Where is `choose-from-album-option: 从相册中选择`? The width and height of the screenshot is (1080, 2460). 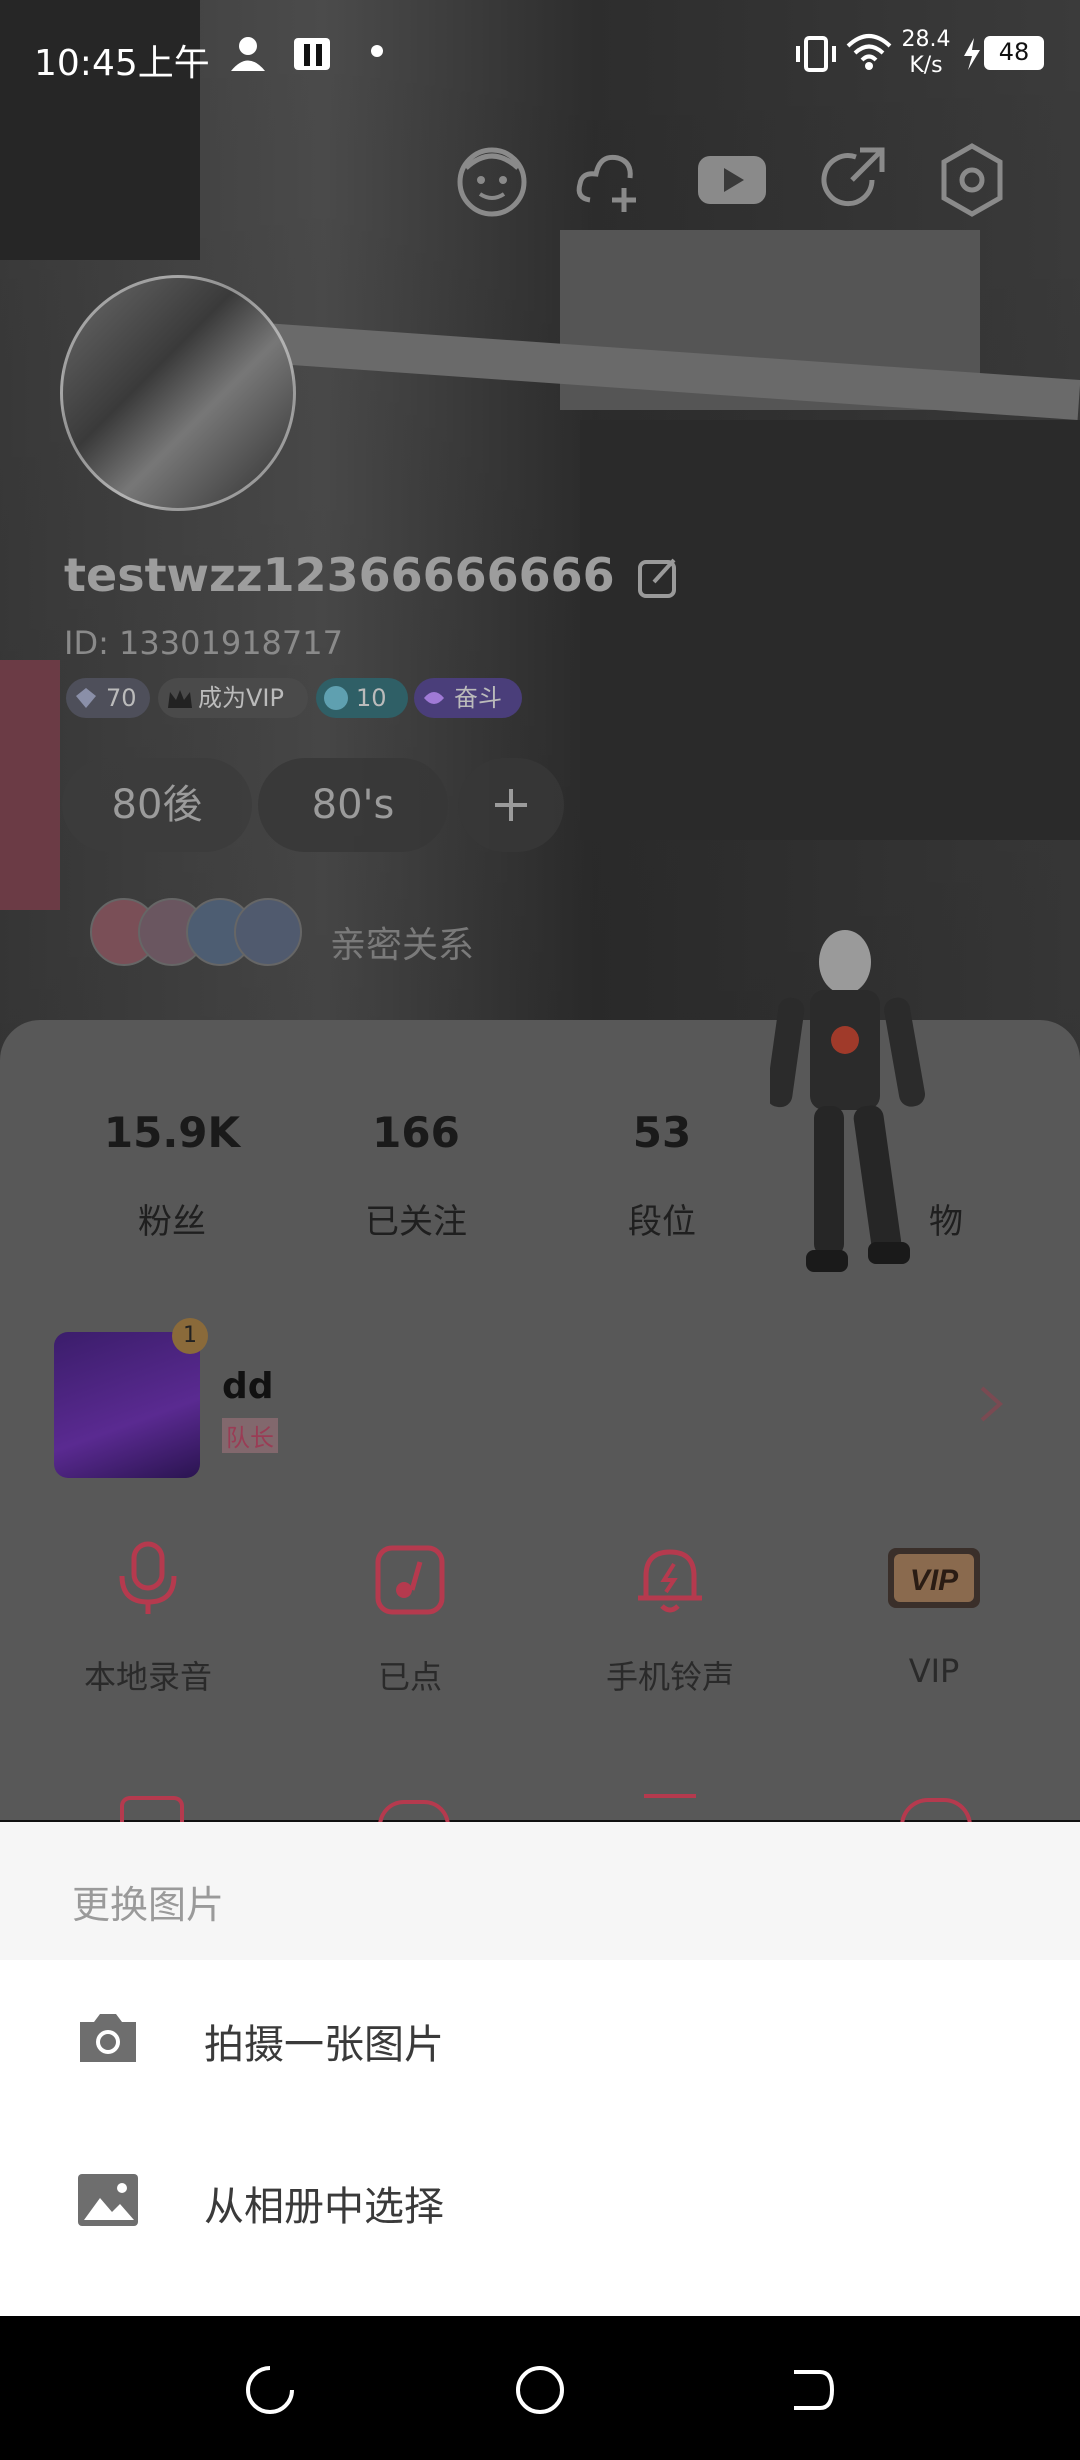 choose-from-album-option: 从相册中选择 is located at coordinates (540, 2200).